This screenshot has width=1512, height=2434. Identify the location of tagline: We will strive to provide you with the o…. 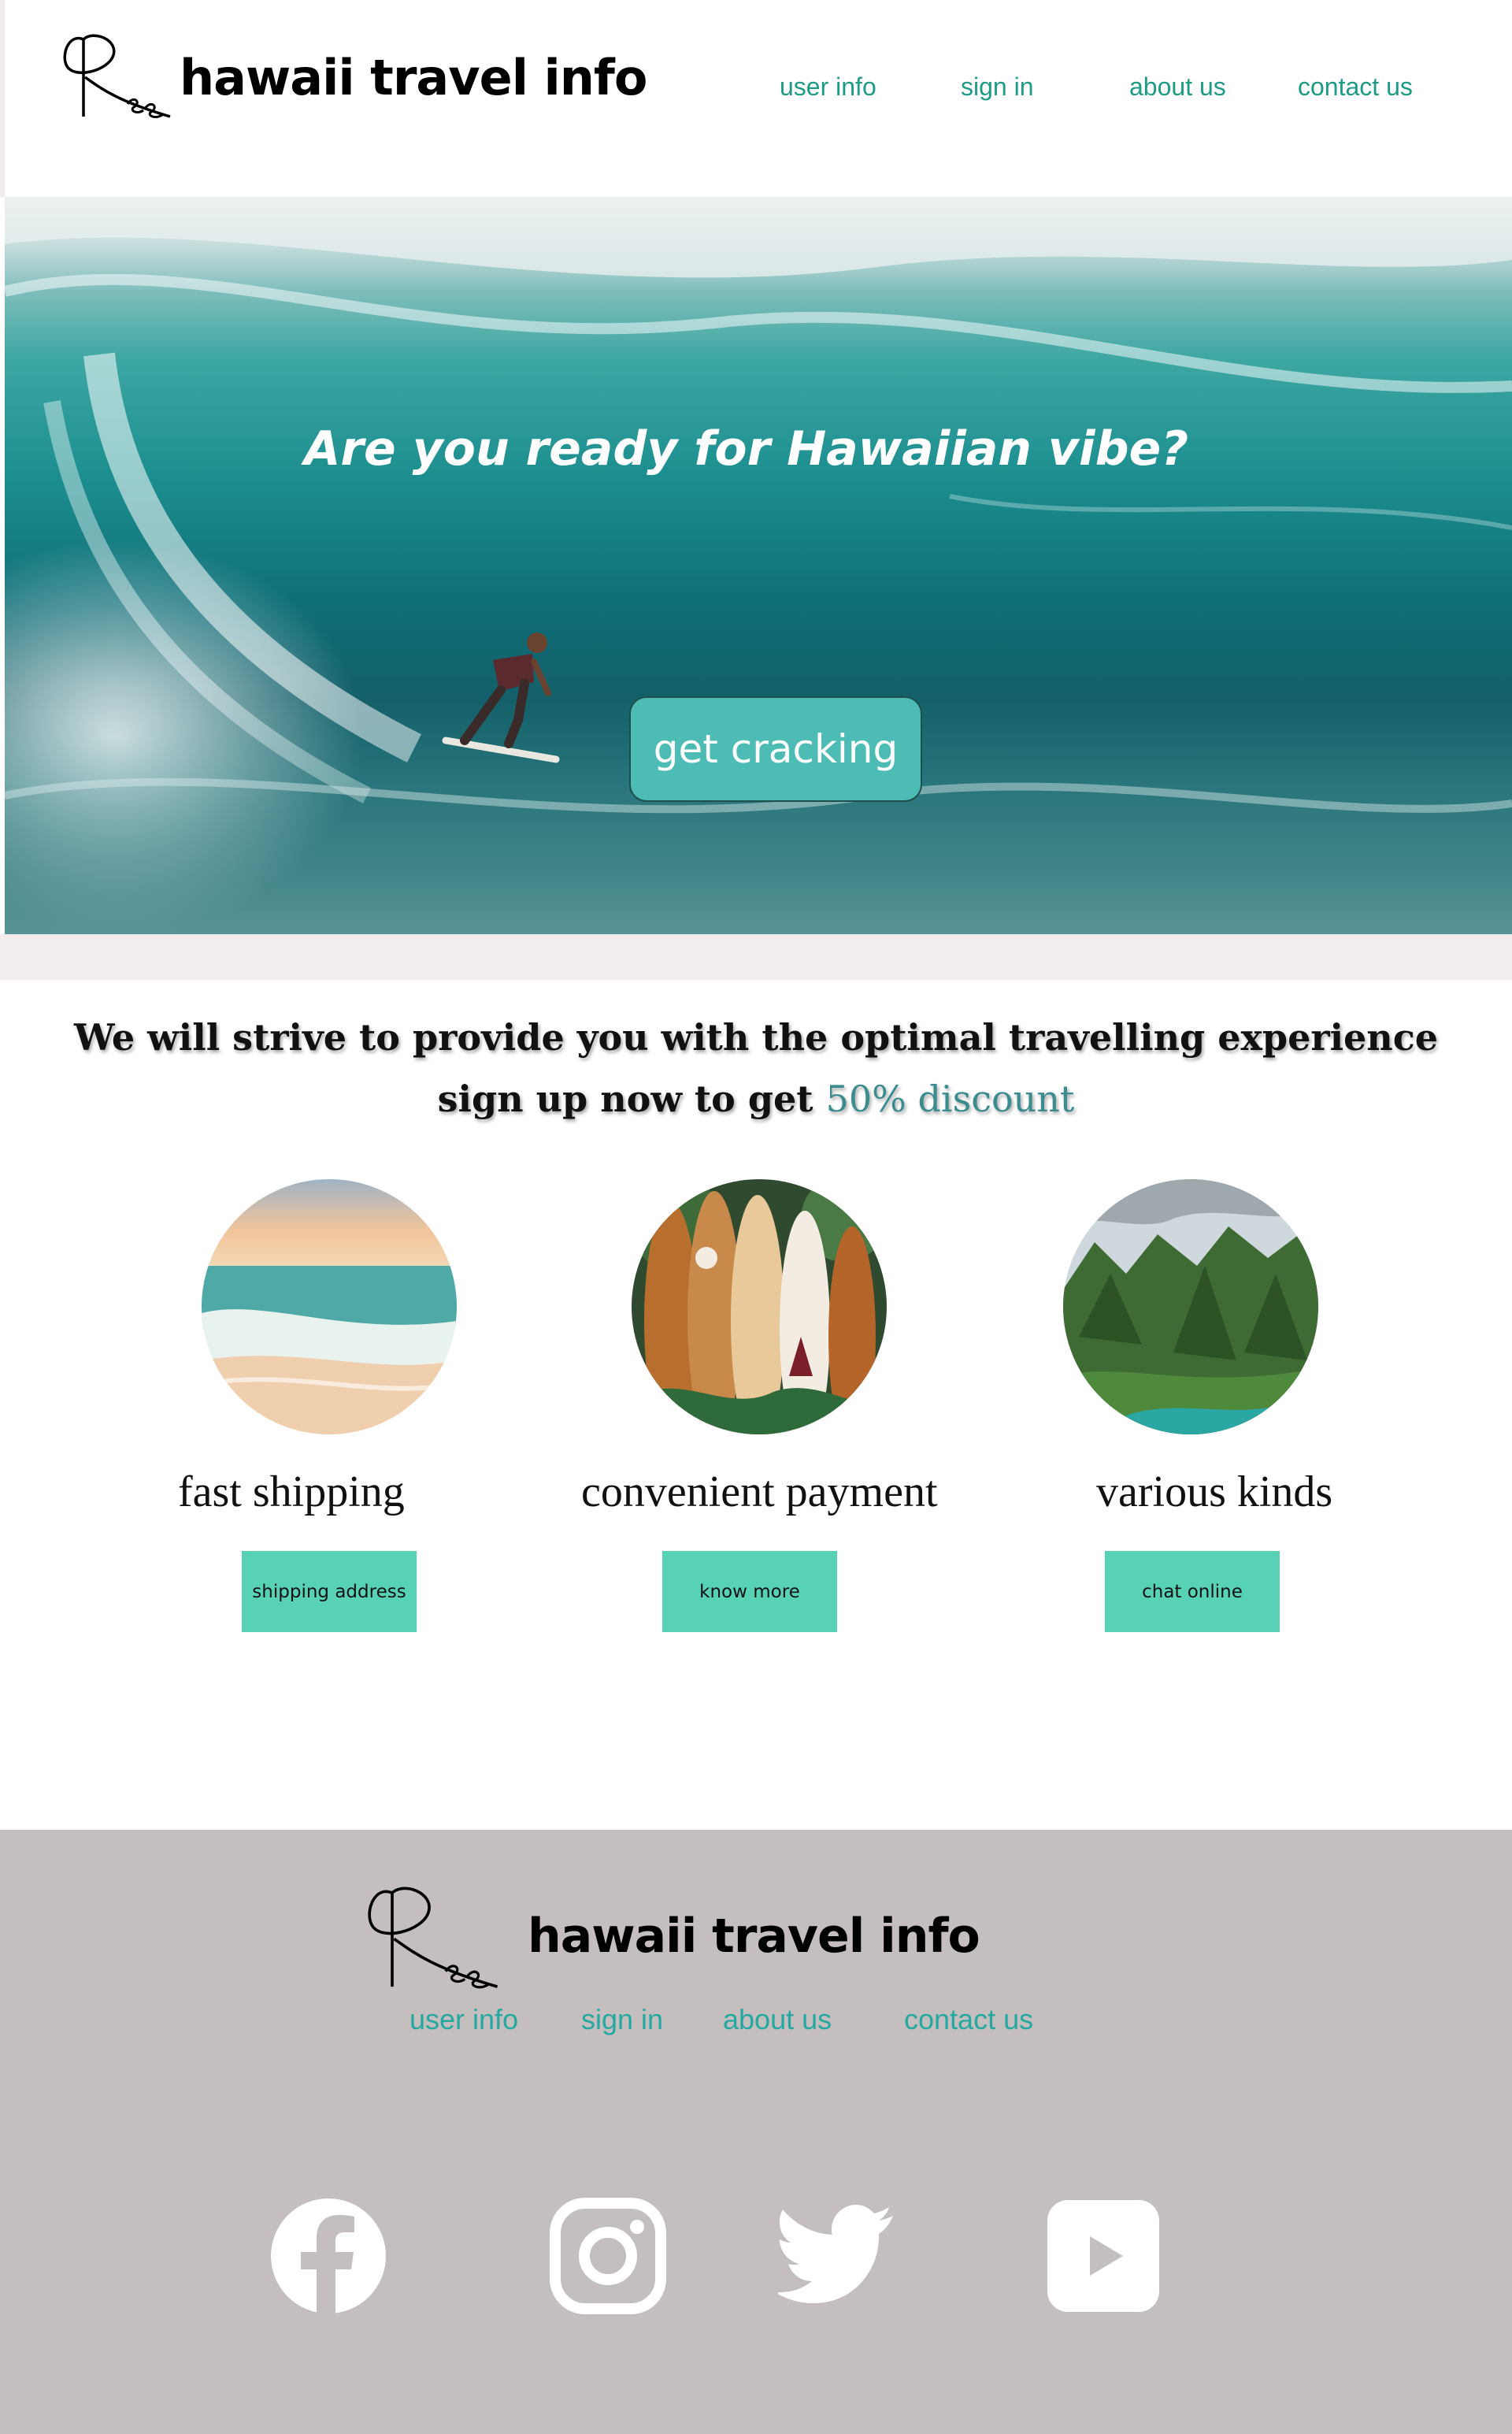
(756, 1068).